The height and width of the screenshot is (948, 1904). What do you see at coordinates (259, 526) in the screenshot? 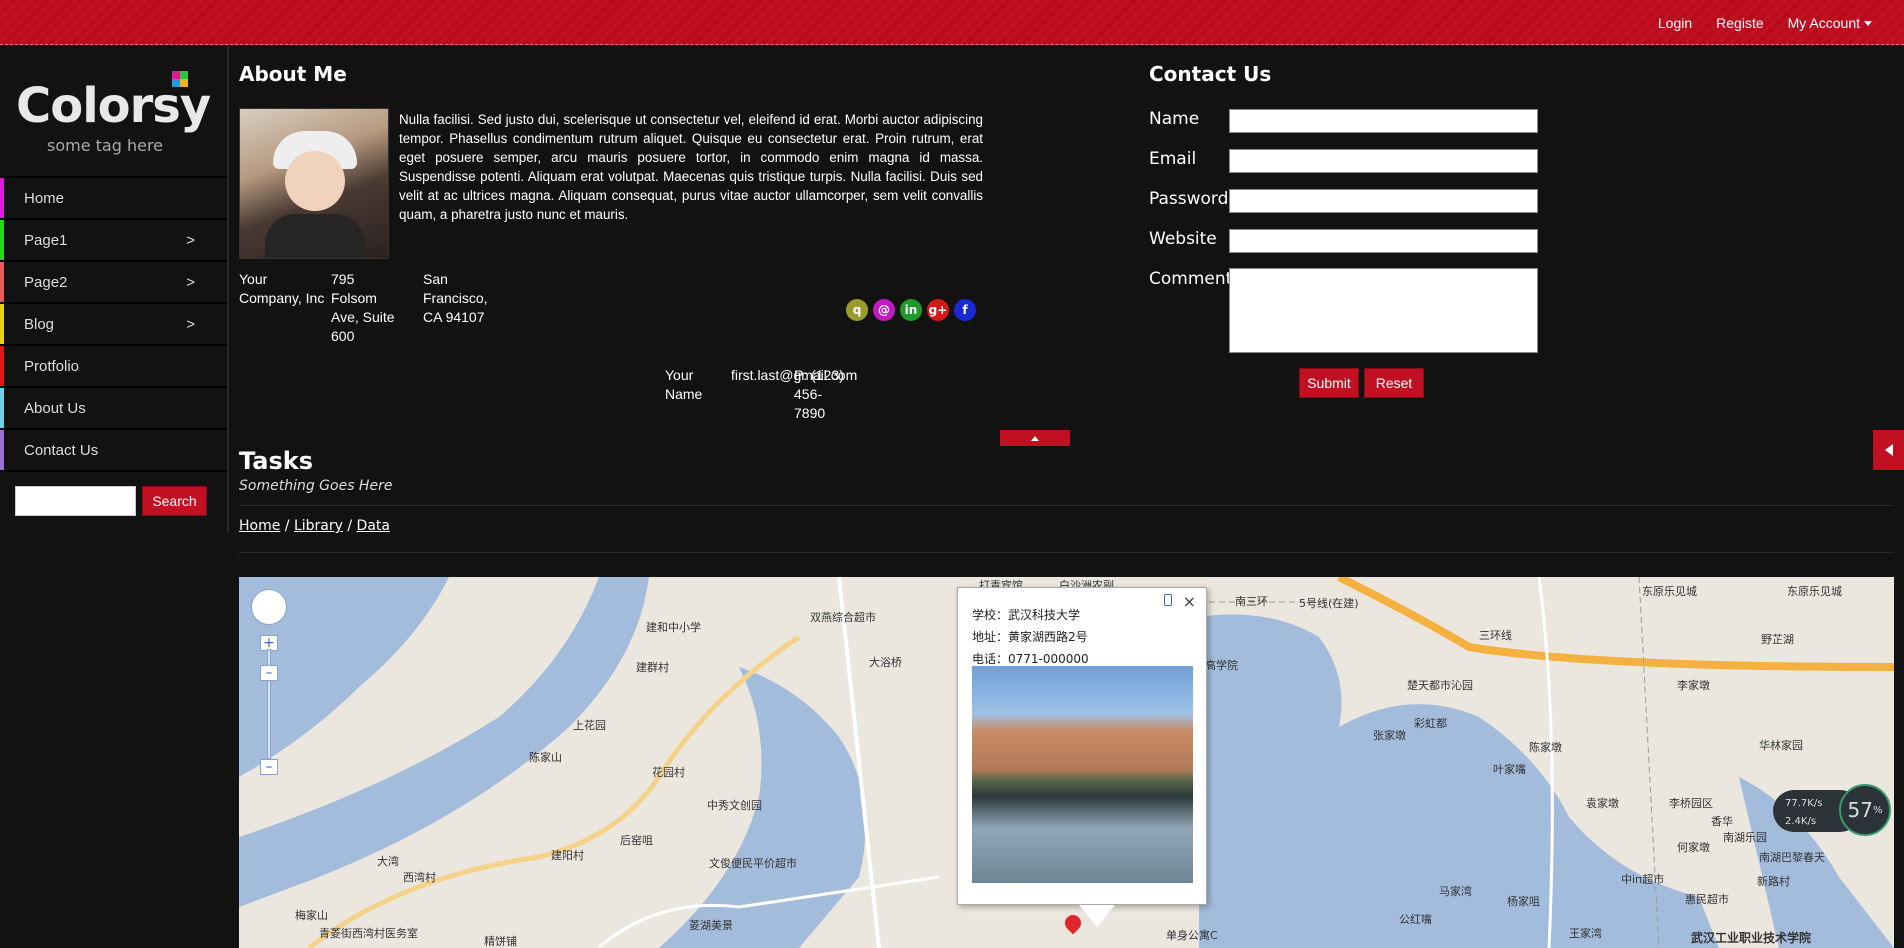
I see `breadcrumb-home: Home` at bounding box center [259, 526].